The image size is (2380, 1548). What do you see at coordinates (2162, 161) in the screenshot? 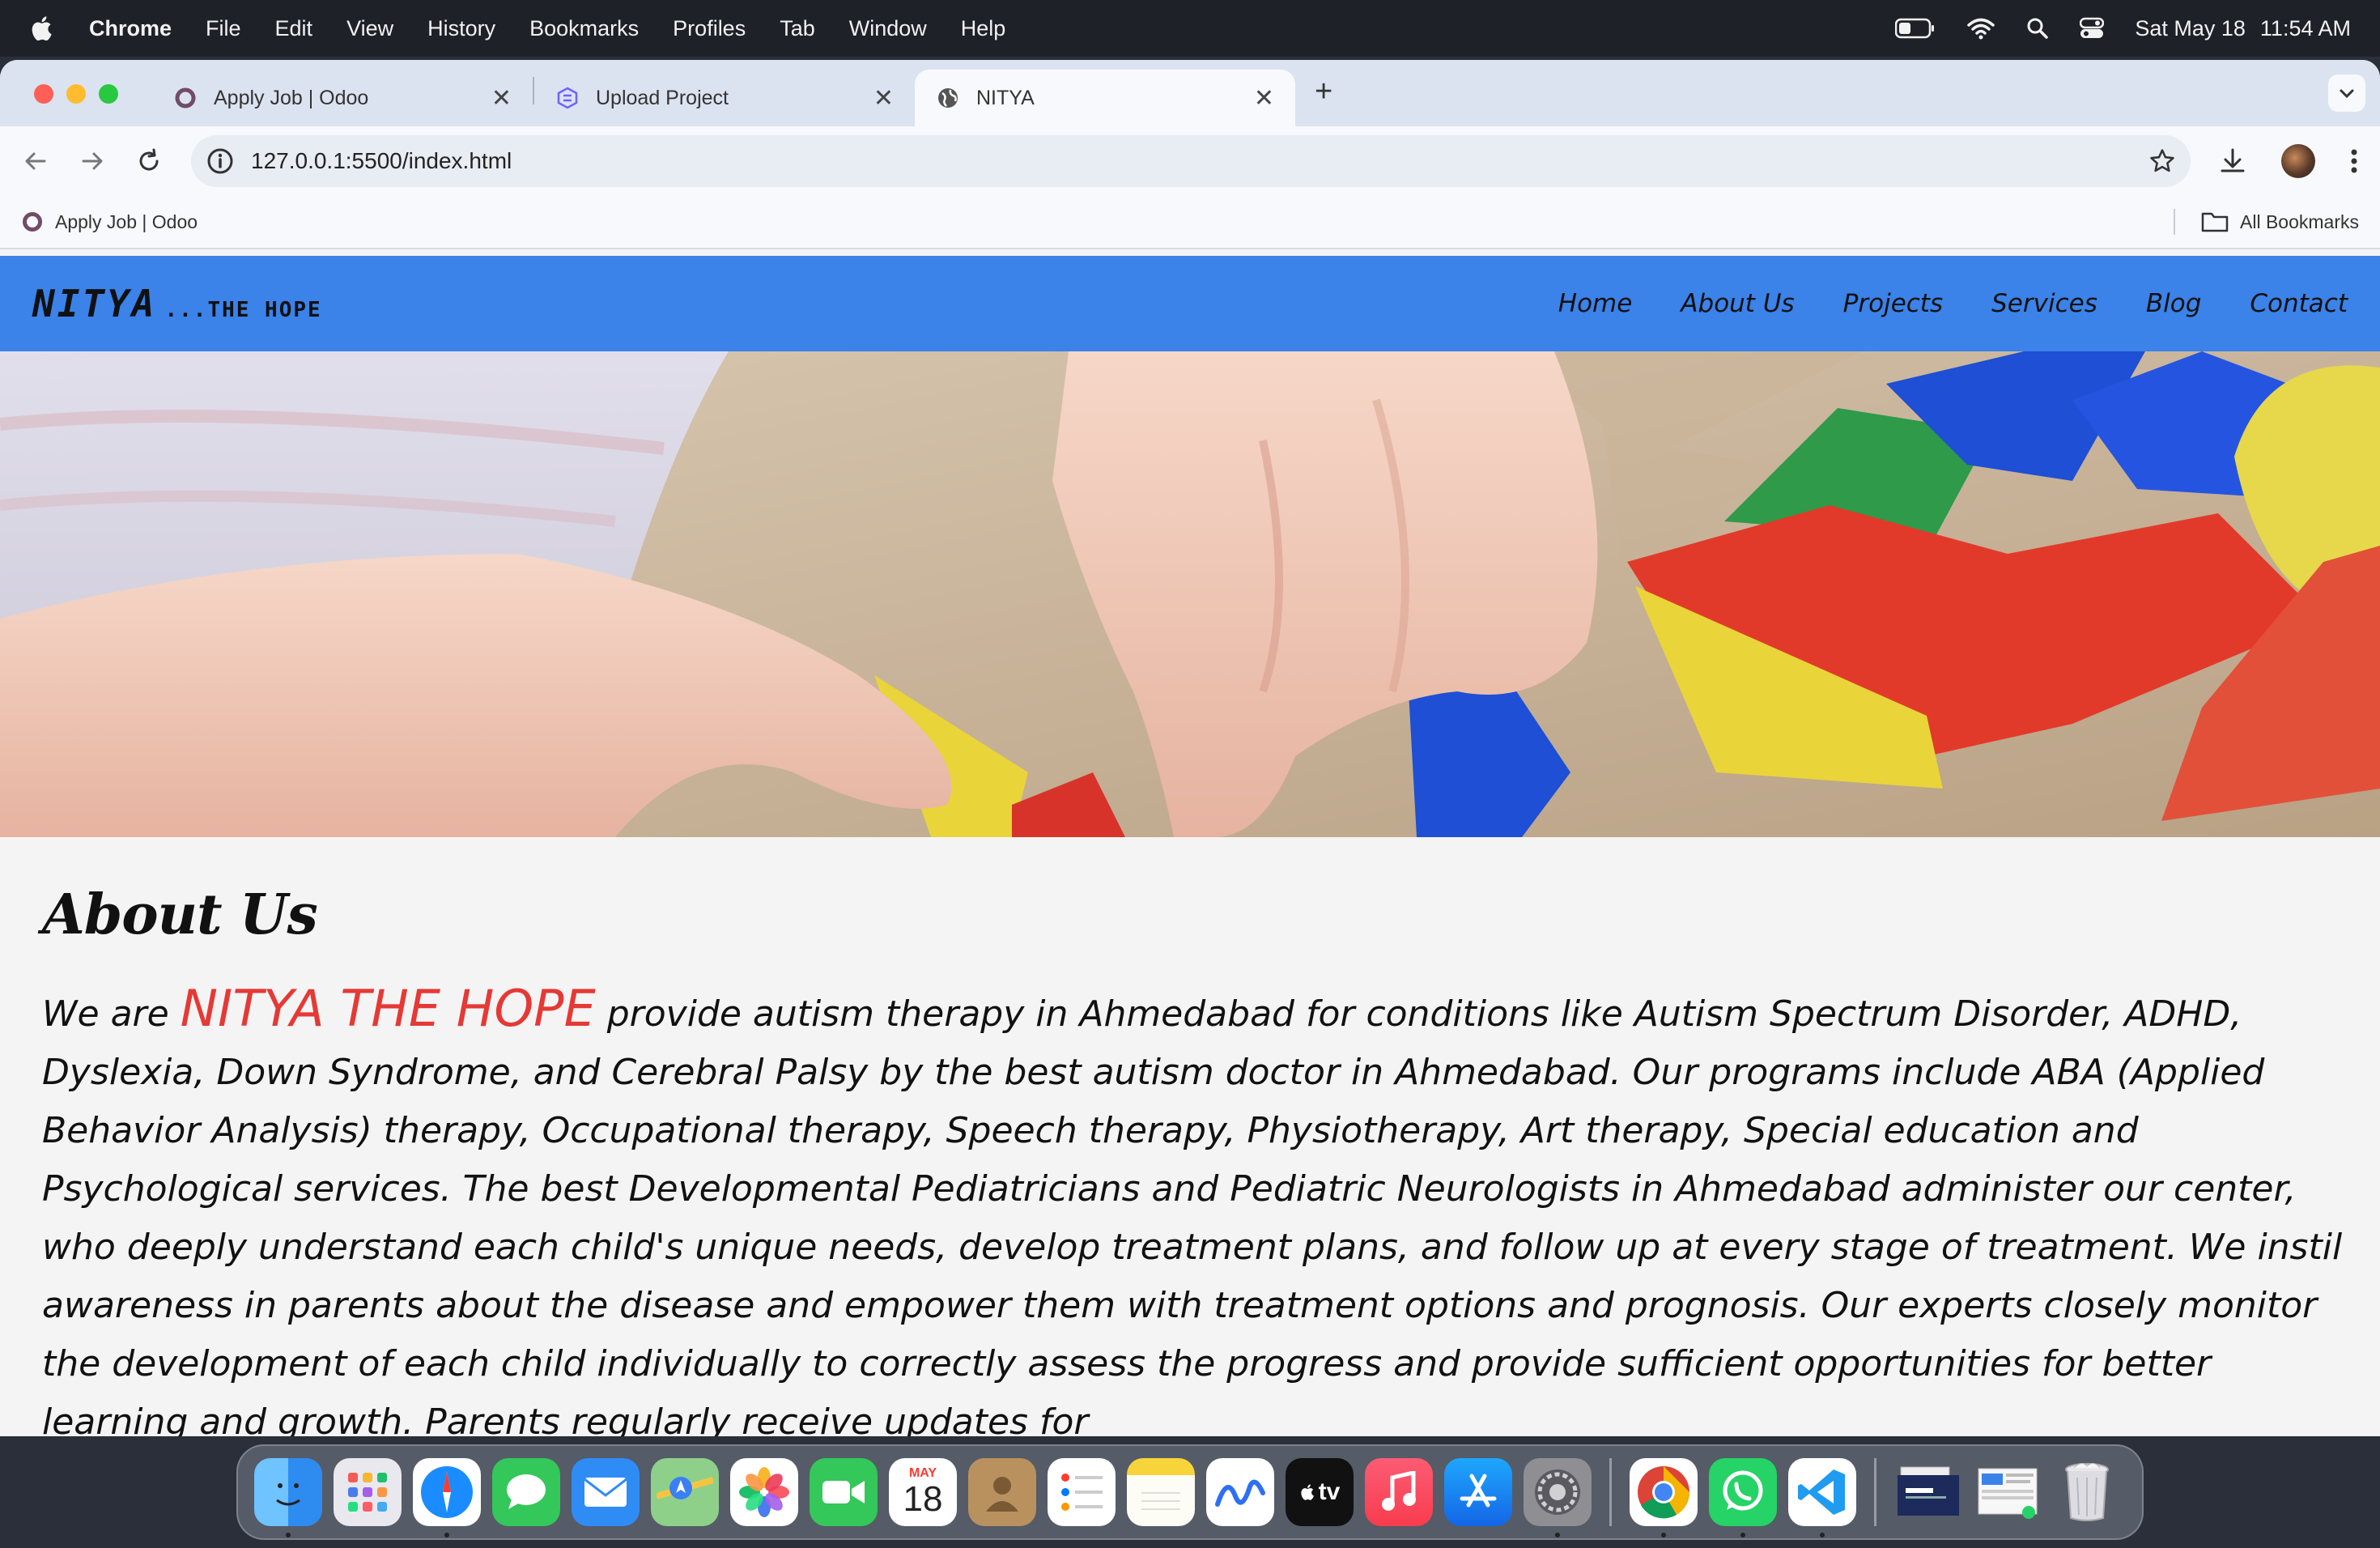
I see `bookmark-star-icon` at bounding box center [2162, 161].